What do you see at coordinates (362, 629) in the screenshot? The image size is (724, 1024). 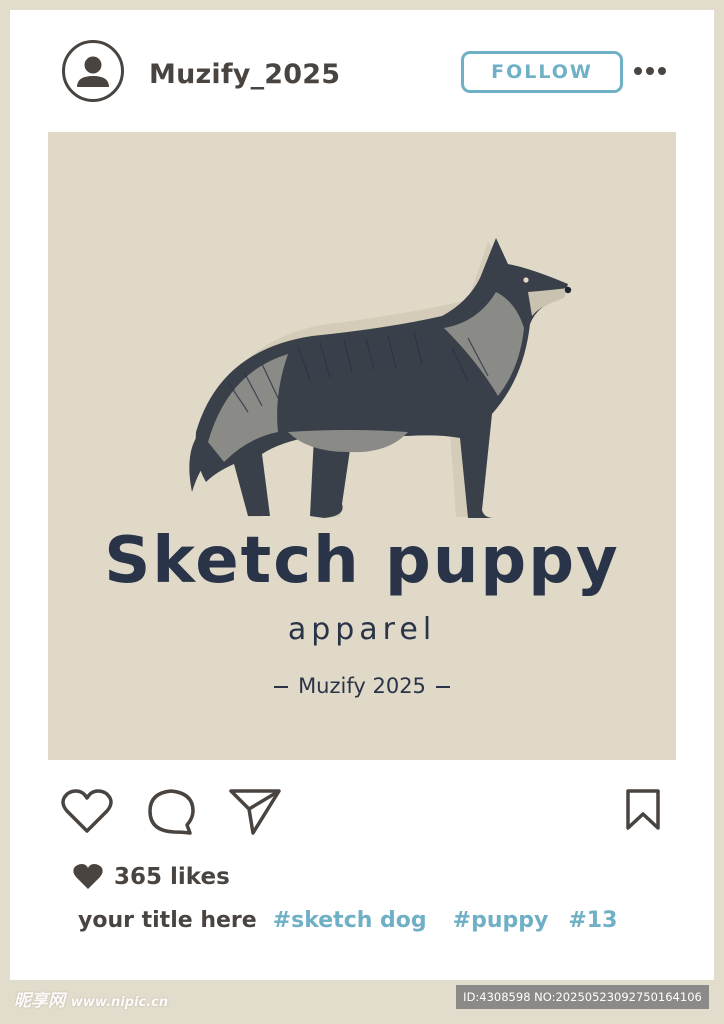 I see `artwork-subtitle: apparel` at bounding box center [362, 629].